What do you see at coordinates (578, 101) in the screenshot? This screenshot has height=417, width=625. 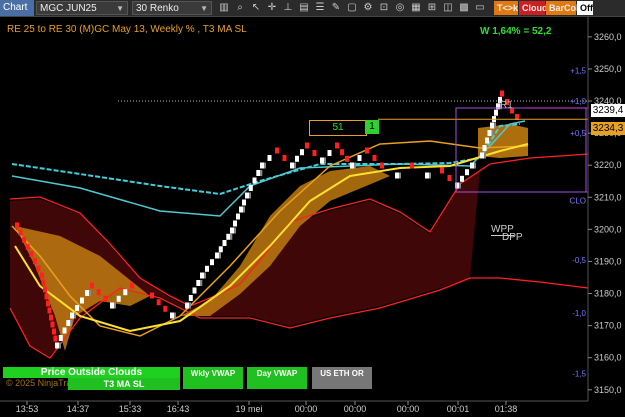 I see `percent-level-label: +1,0` at bounding box center [578, 101].